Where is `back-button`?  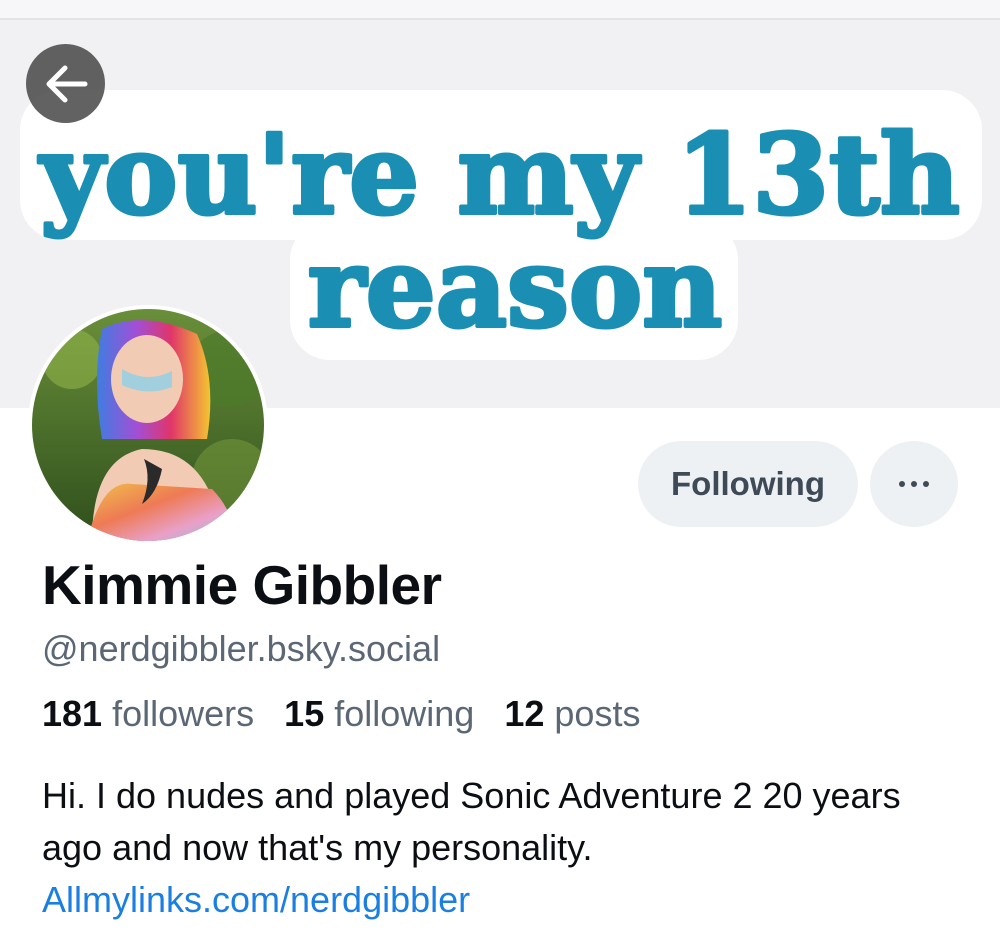 back-button is located at coordinates (65, 83).